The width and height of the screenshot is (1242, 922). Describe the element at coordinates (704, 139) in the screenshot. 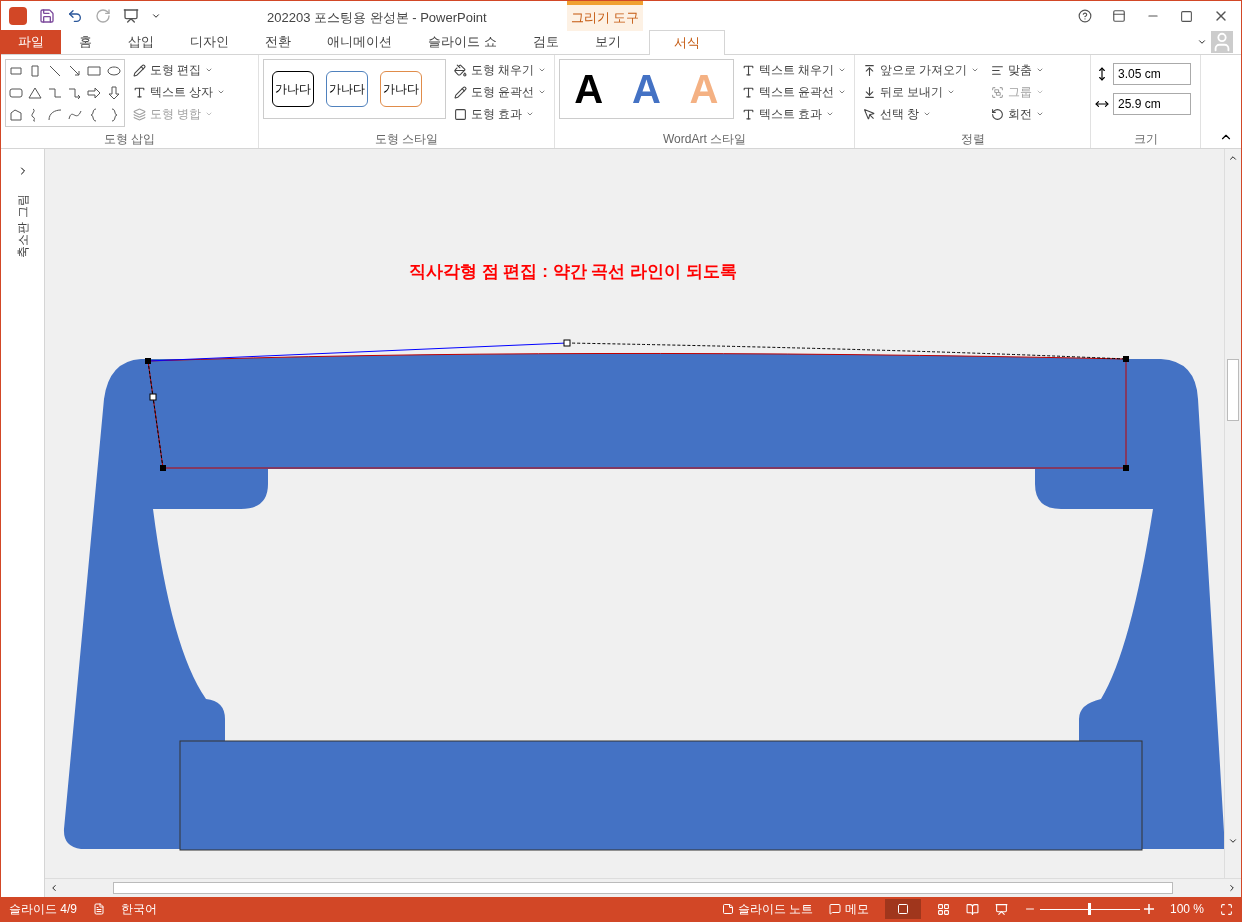

I see `group-label: WordArt 스타일` at that location.